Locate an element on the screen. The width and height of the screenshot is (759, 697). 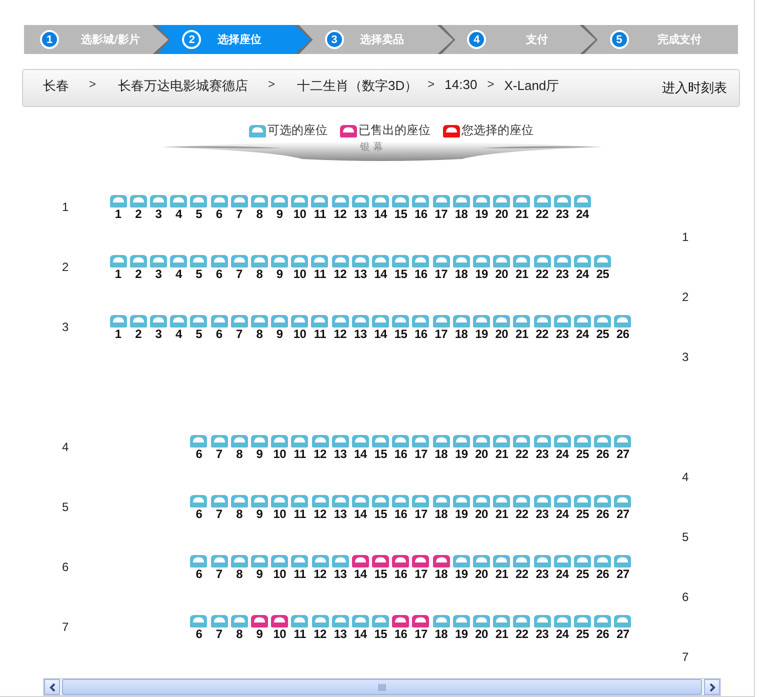
step-tab: 3 选择卖品 is located at coordinates (376, 39).